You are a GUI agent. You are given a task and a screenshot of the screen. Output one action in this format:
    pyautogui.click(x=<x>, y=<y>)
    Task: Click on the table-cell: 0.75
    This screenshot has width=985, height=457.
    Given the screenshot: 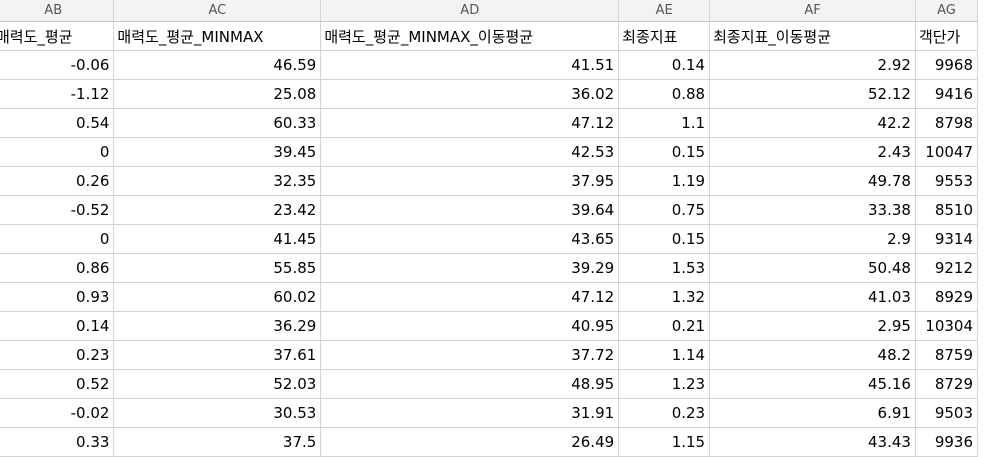 What is the action you would take?
    pyautogui.click(x=664, y=210)
    